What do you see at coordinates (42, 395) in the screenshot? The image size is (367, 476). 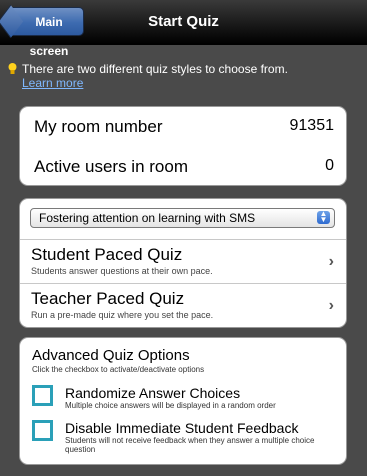 I see `randomize-checkbox` at bounding box center [42, 395].